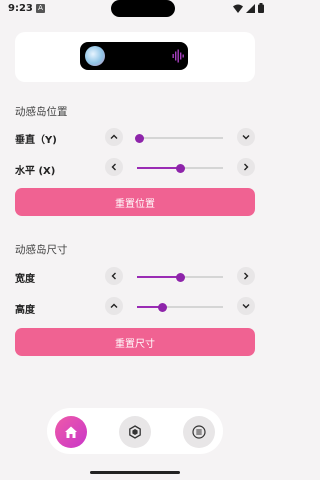 This screenshot has height=480, width=320. Describe the element at coordinates (35, 171) in the screenshot. I see `horizontal-label: 水平 (X)` at that location.